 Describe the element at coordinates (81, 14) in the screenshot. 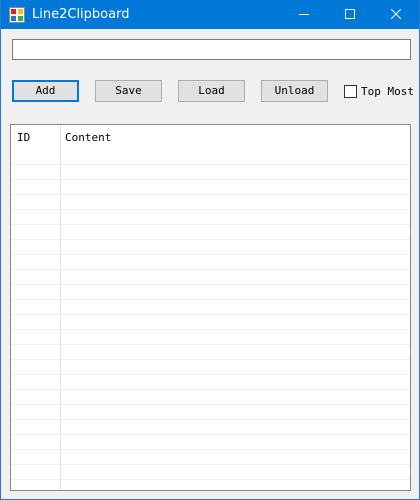

I see `window-title: Line2Clipboard` at that location.